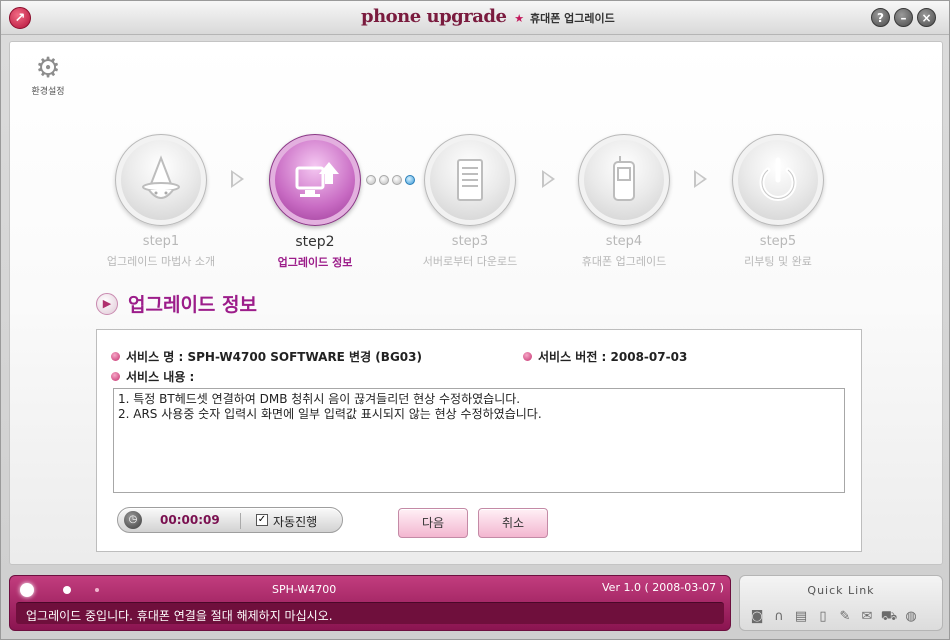 This screenshot has height=640, width=950. What do you see at coordinates (519, 18) in the screenshot?
I see `star-icon: ★` at bounding box center [519, 18].